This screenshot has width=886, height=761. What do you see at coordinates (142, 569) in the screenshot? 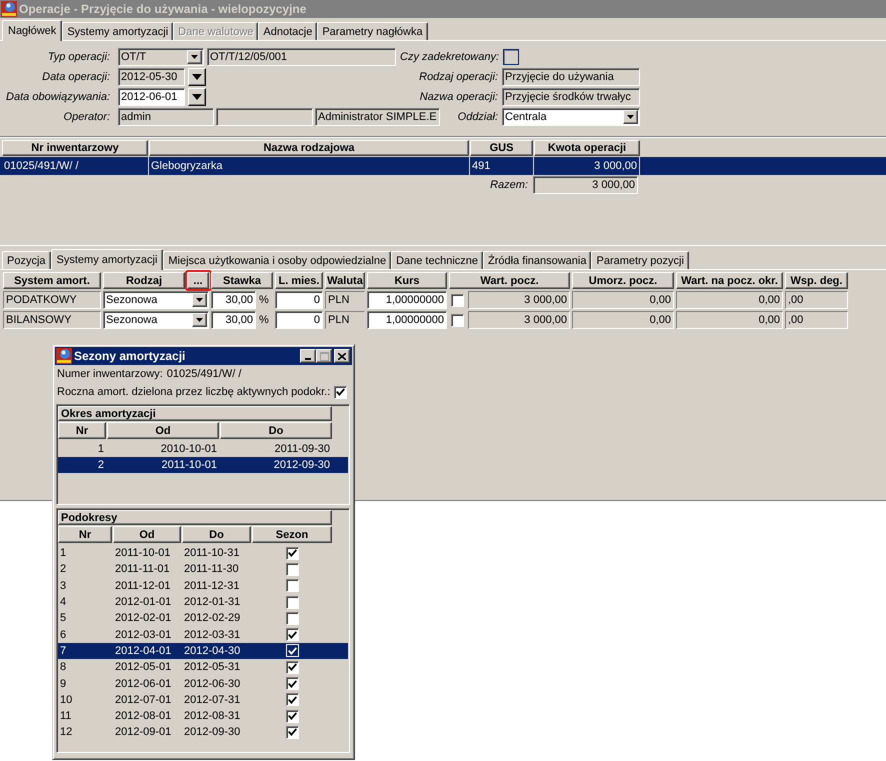
I see `list-cell-text: 2011-11-01` at bounding box center [142, 569].